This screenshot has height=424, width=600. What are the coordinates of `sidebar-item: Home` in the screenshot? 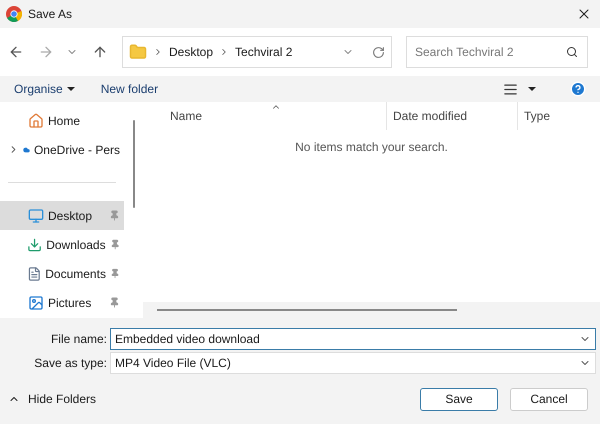 It's located at (62, 120).